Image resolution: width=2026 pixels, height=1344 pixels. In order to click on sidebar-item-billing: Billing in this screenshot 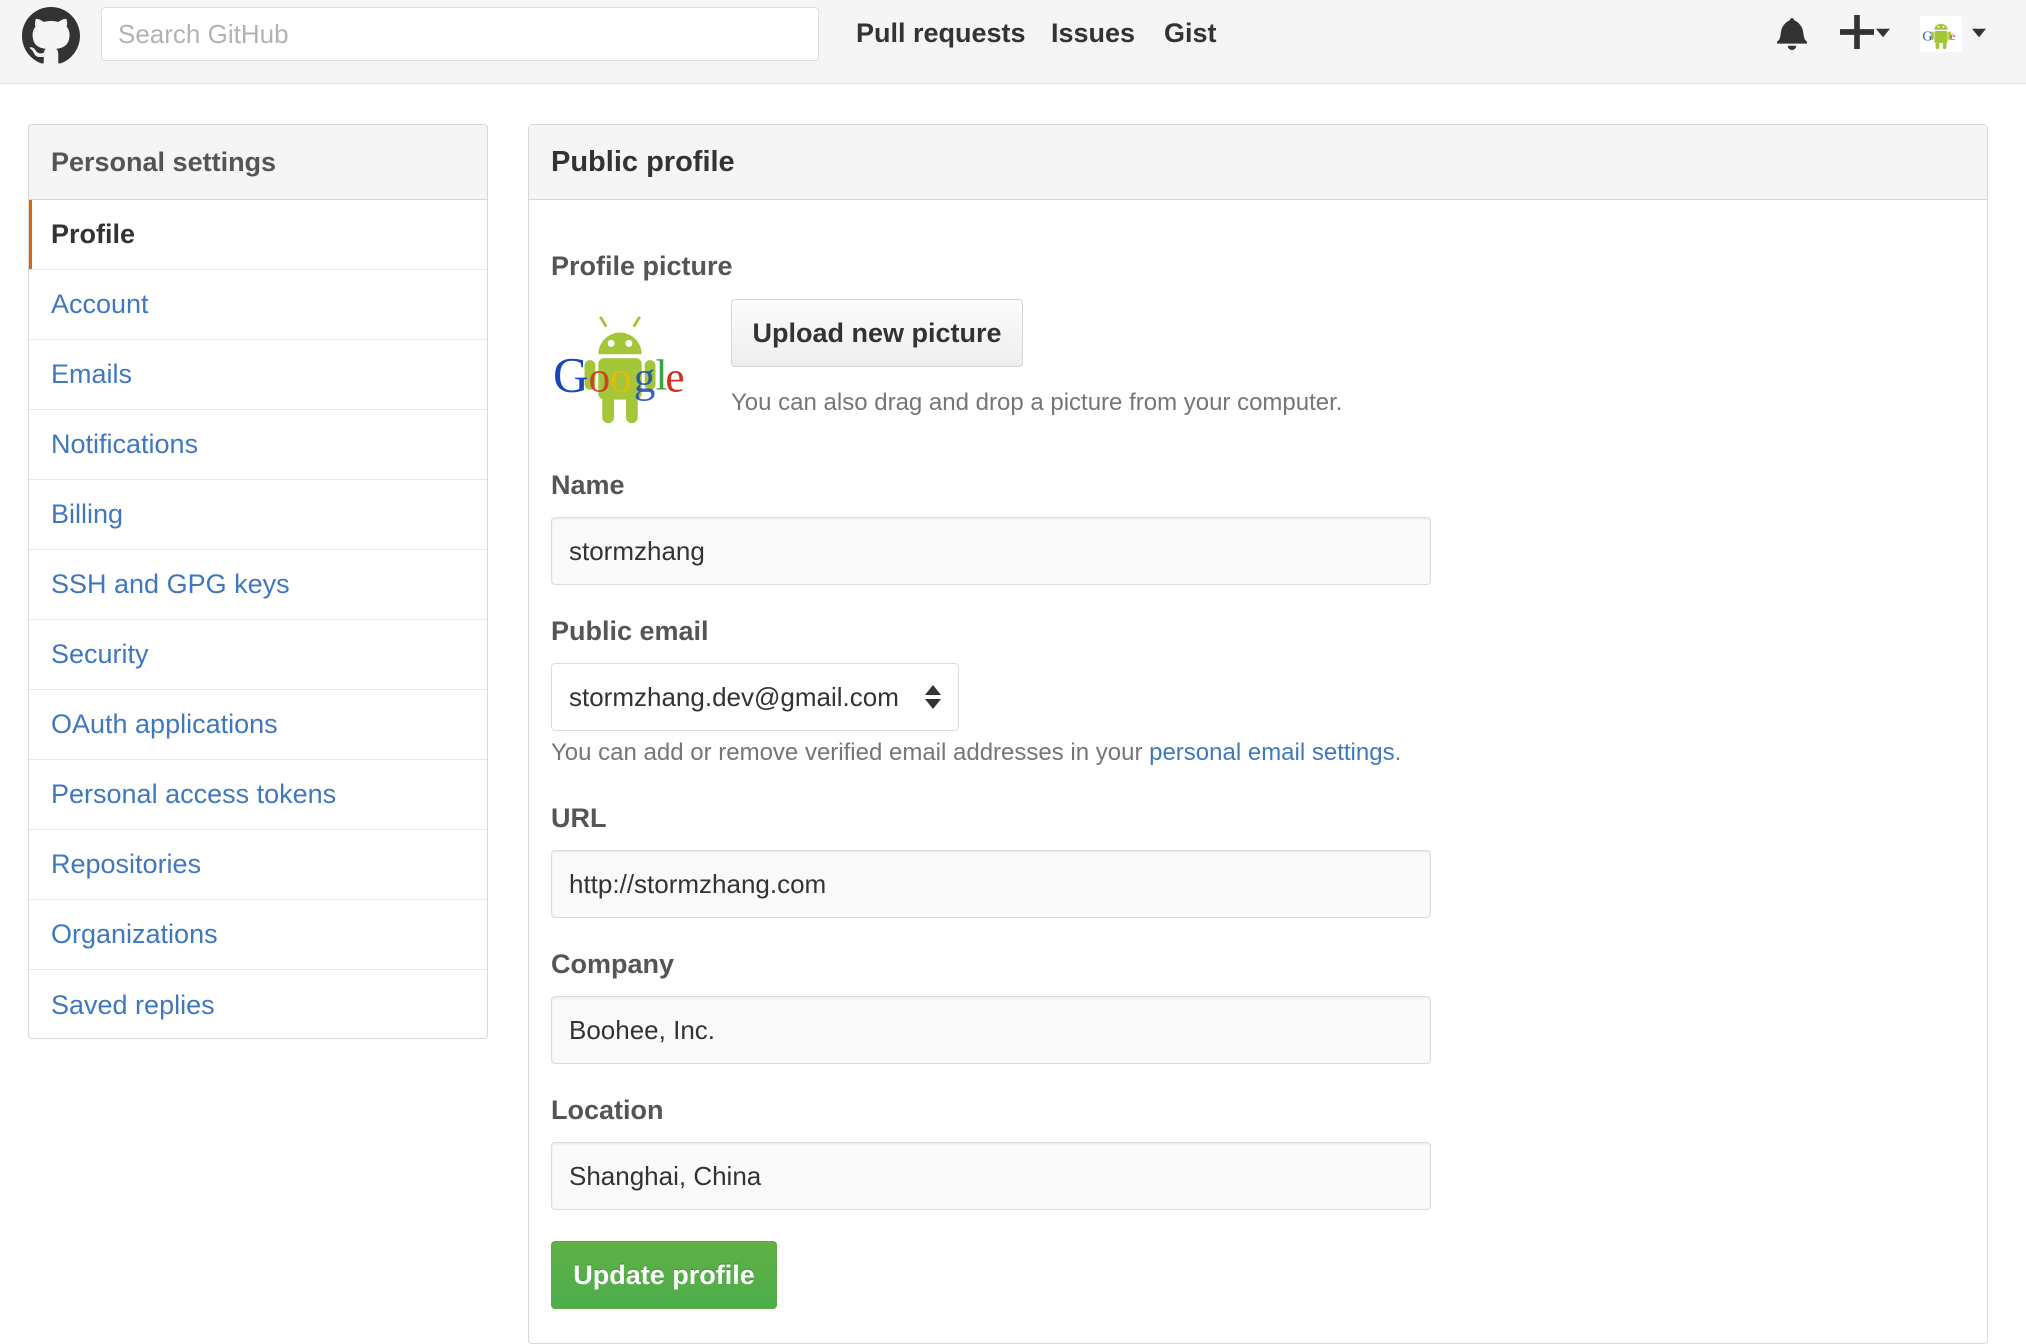, I will do `click(258, 515)`.